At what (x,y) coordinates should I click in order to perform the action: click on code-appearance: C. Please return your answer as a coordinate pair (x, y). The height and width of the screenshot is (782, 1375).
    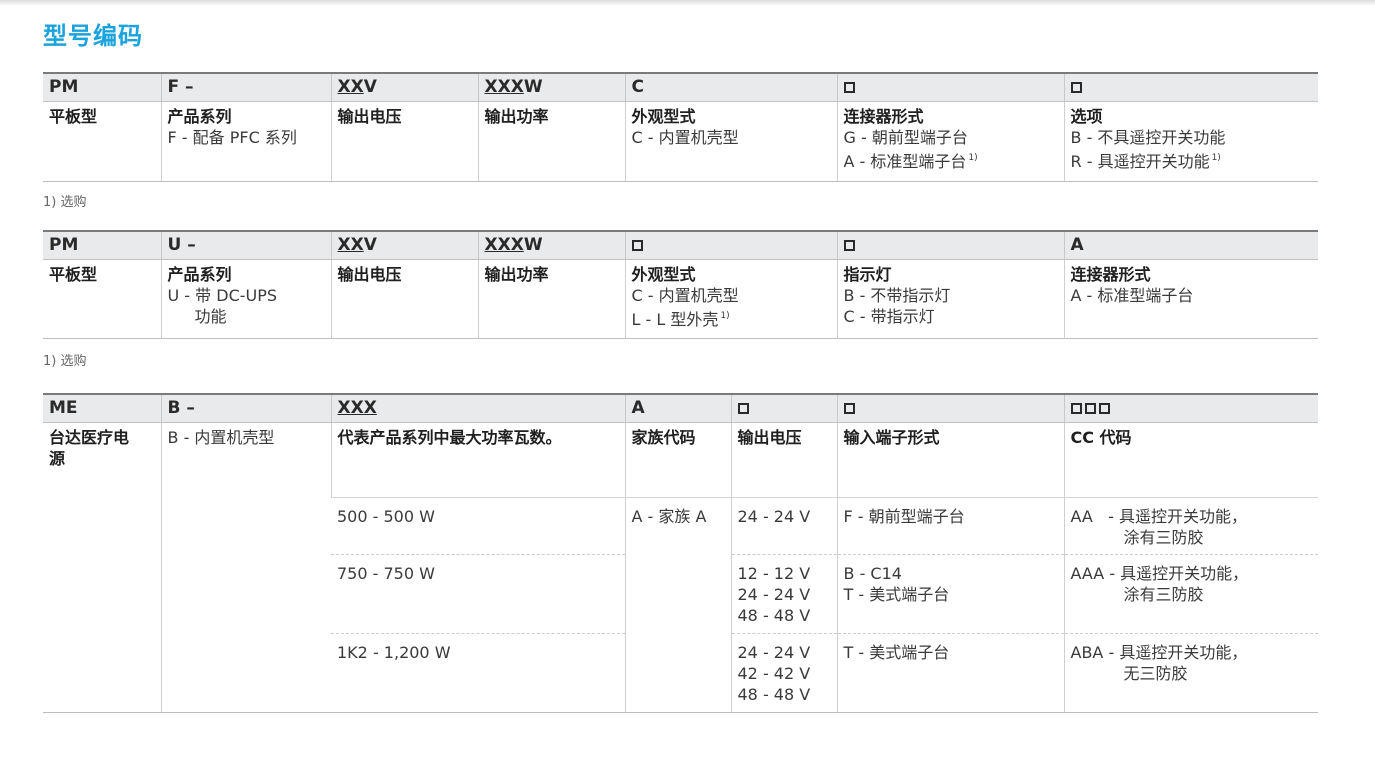
    Looking at the image, I should click on (730, 87).